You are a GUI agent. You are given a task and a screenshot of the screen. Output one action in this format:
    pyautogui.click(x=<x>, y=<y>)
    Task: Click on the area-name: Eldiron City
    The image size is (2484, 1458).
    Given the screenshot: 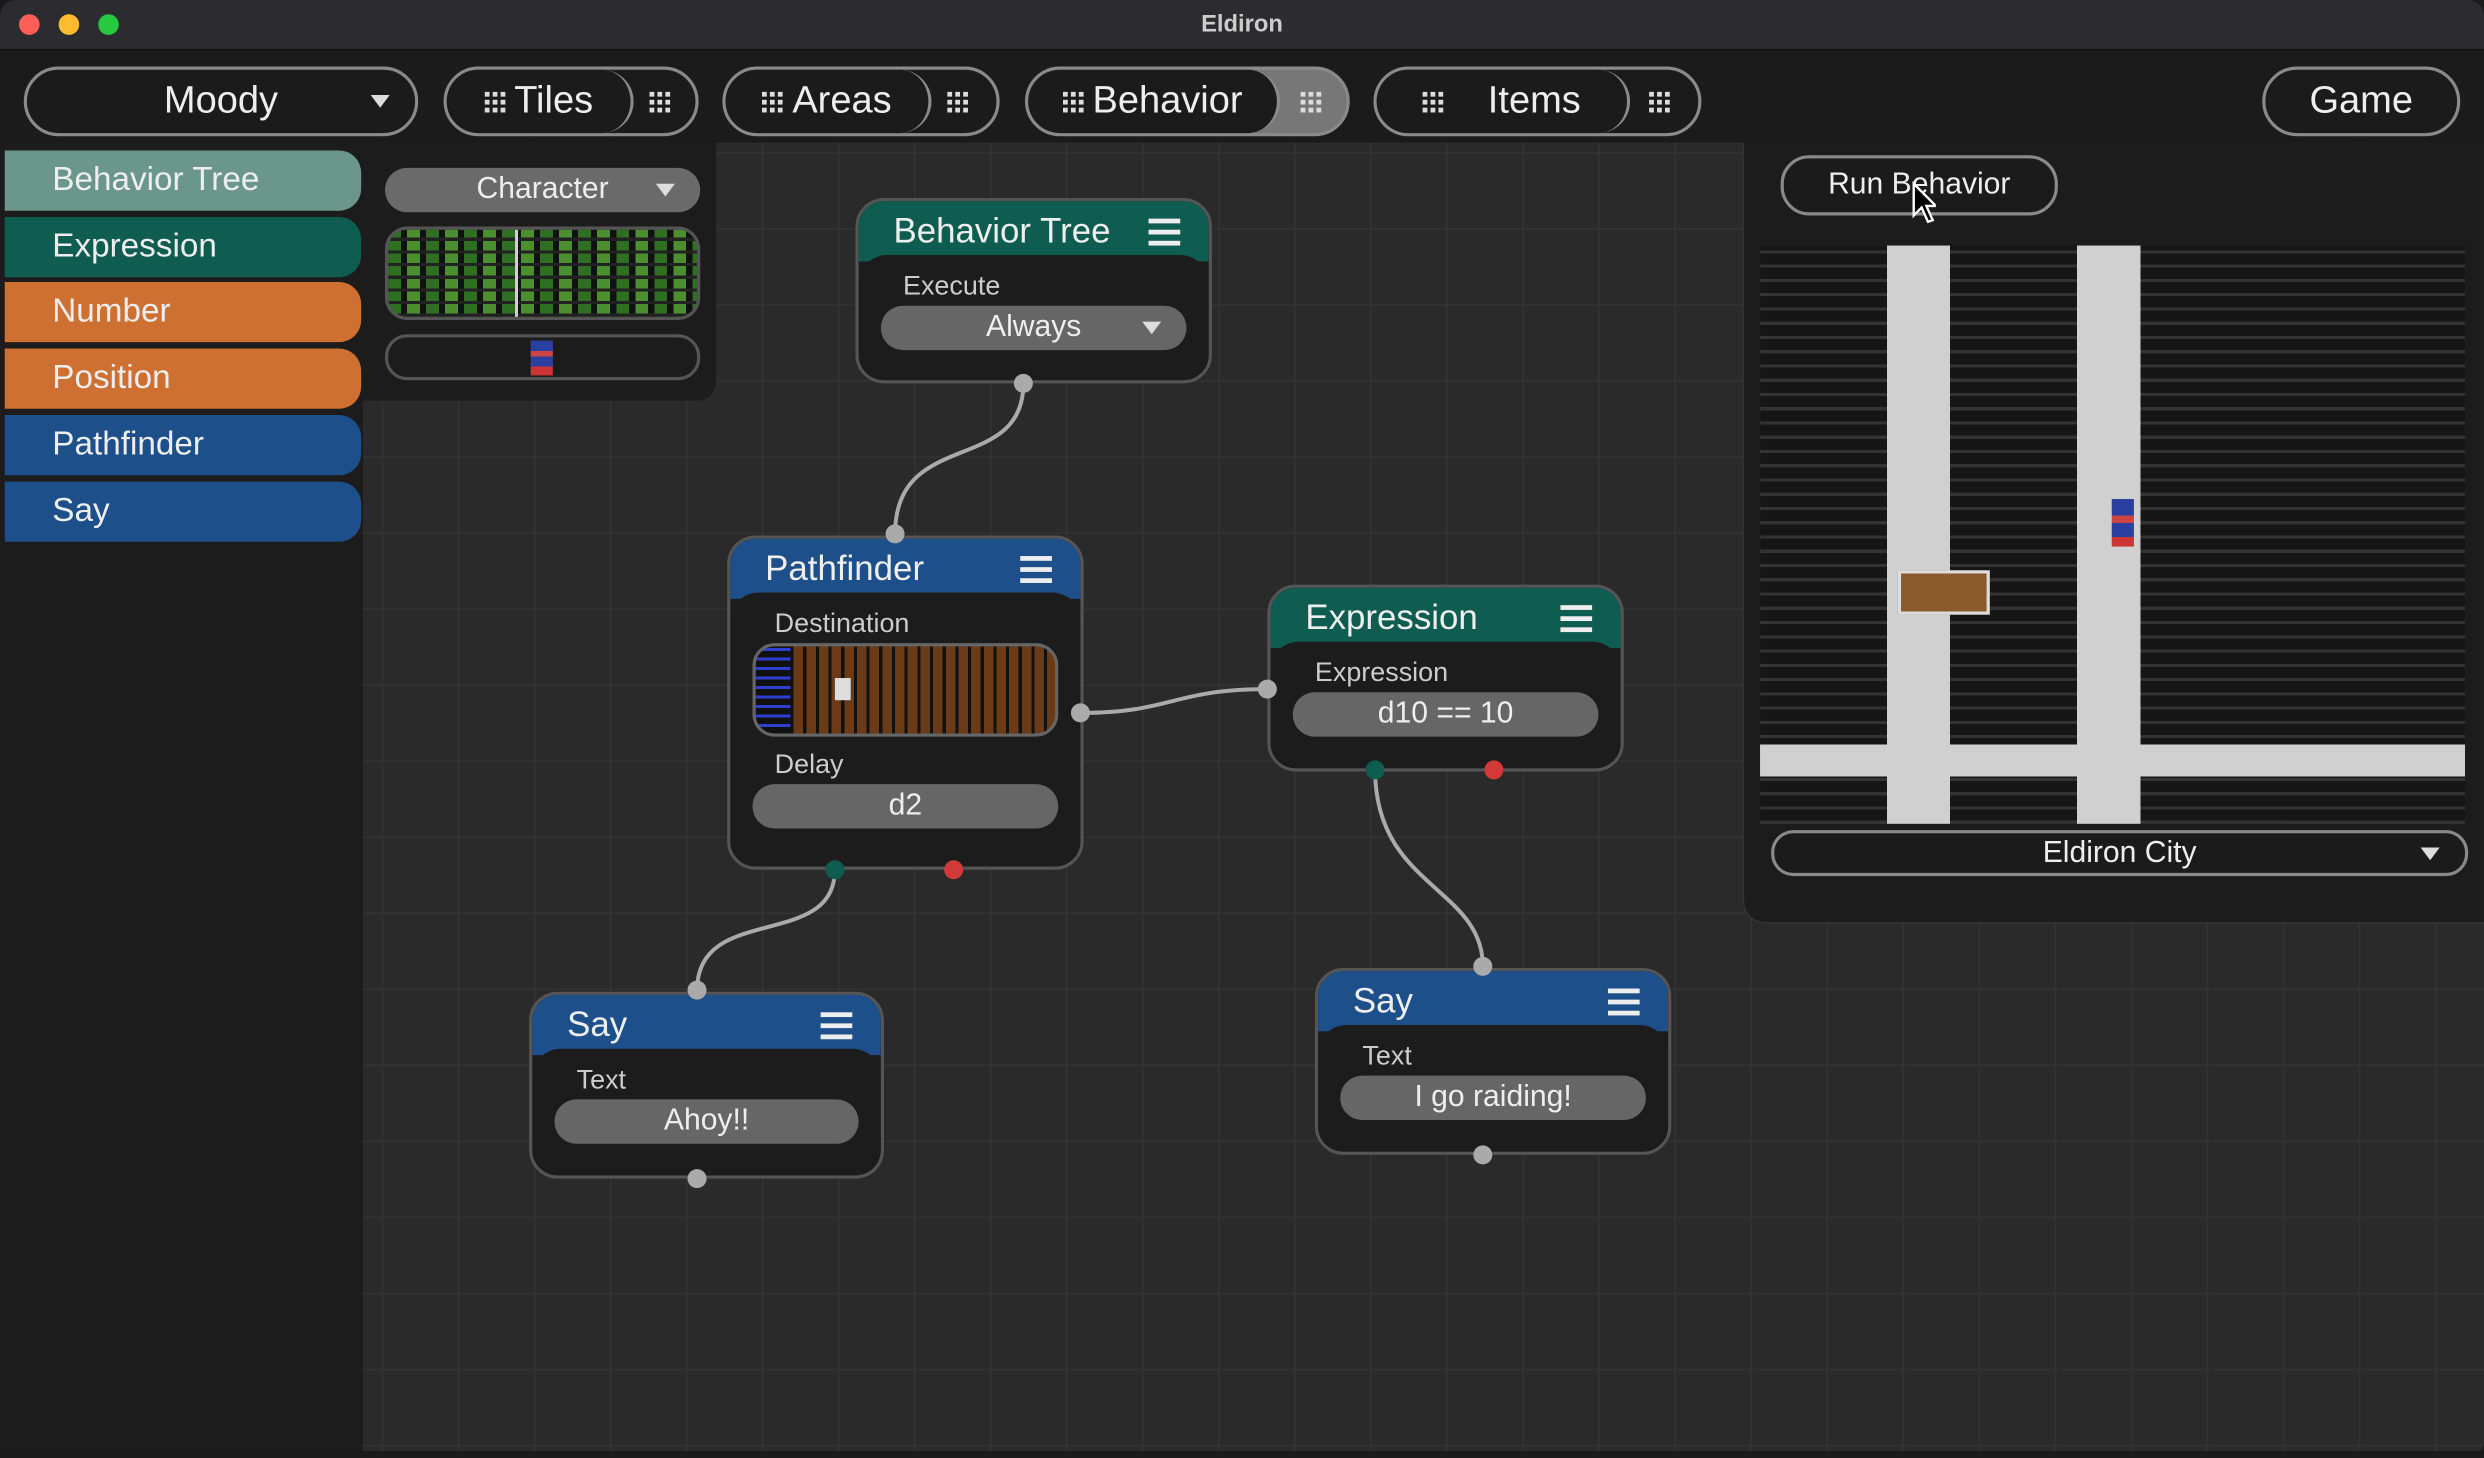 What is the action you would take?
    pyautogui.click(x=2119, y=852)
    